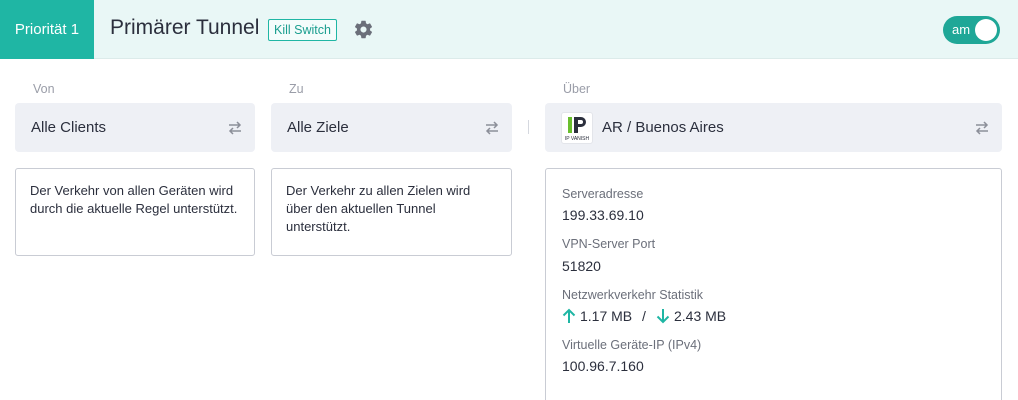  Describe the element at coordinates (185, 27) in the screenshot. I see `tunnel-title: Primärer Tunnel` at that location.